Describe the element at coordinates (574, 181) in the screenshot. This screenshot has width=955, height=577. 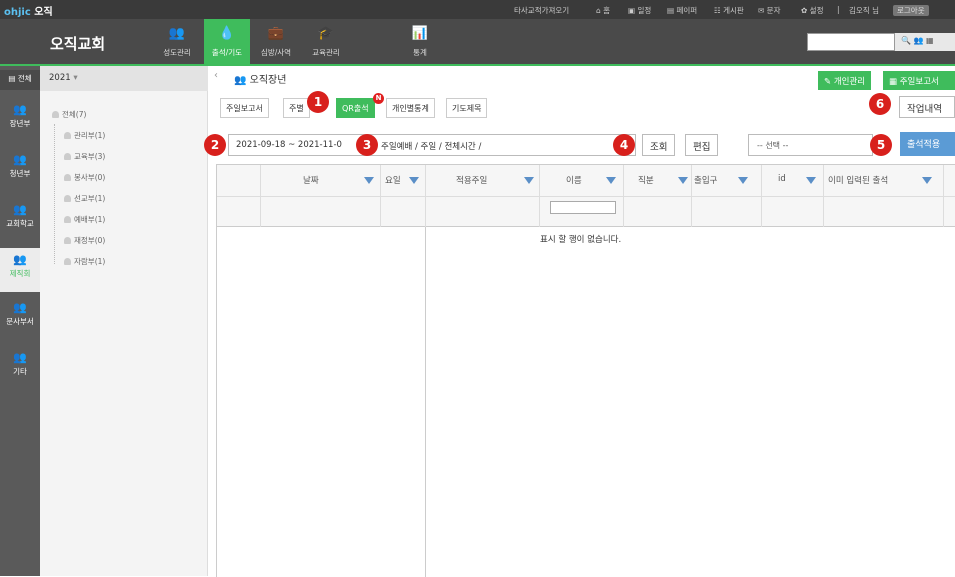
I see `col-header: 이름` at that location.